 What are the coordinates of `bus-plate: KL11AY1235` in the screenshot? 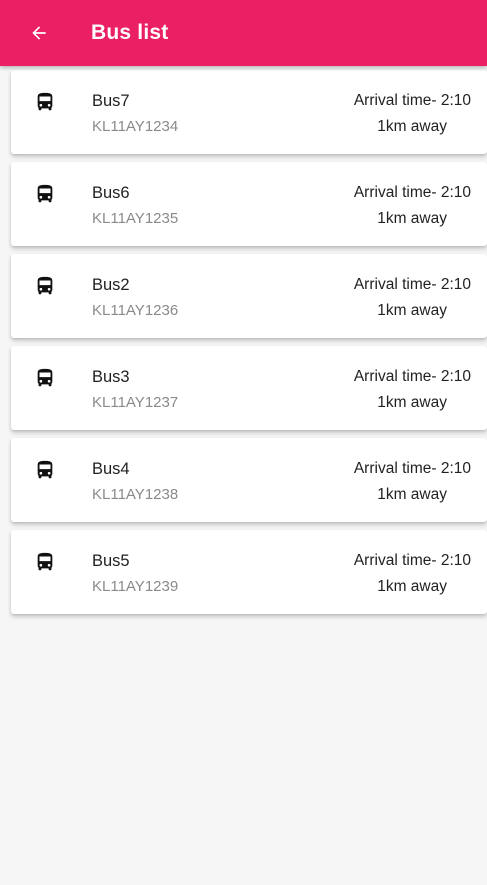 It's located at (135, 218).